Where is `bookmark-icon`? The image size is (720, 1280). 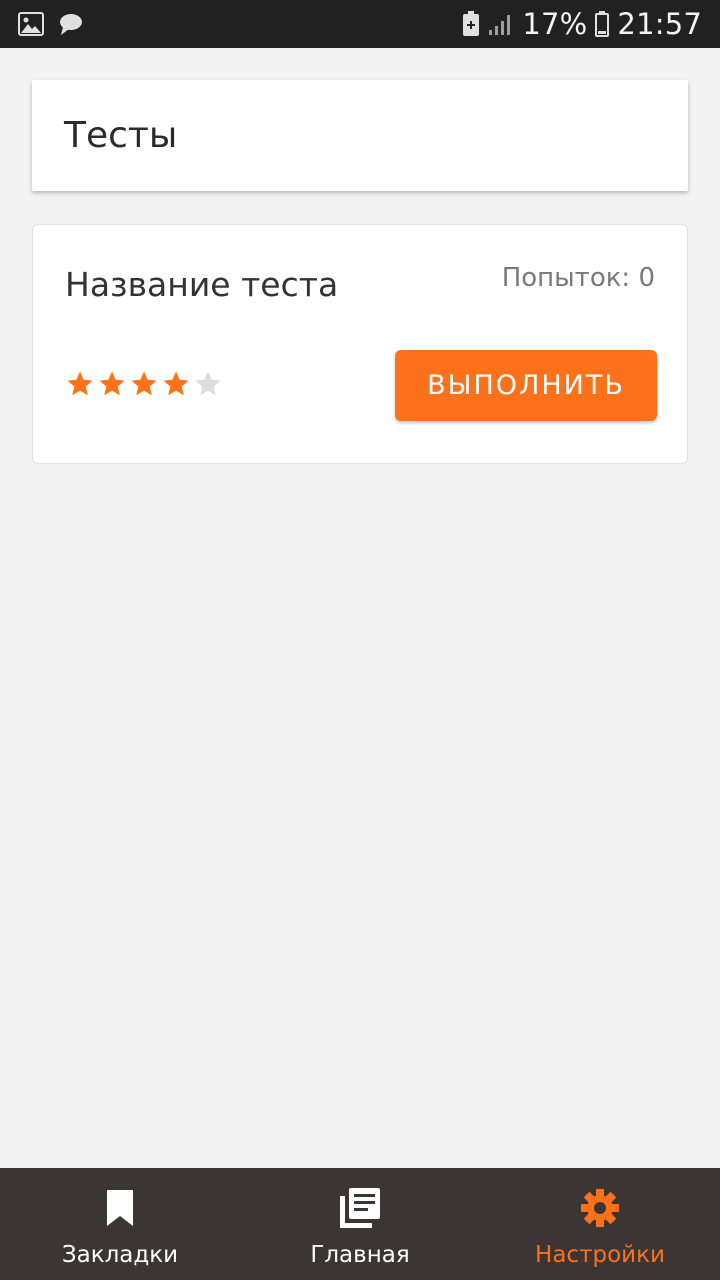
bookmark-icon is located at coordinates (120, 1208).